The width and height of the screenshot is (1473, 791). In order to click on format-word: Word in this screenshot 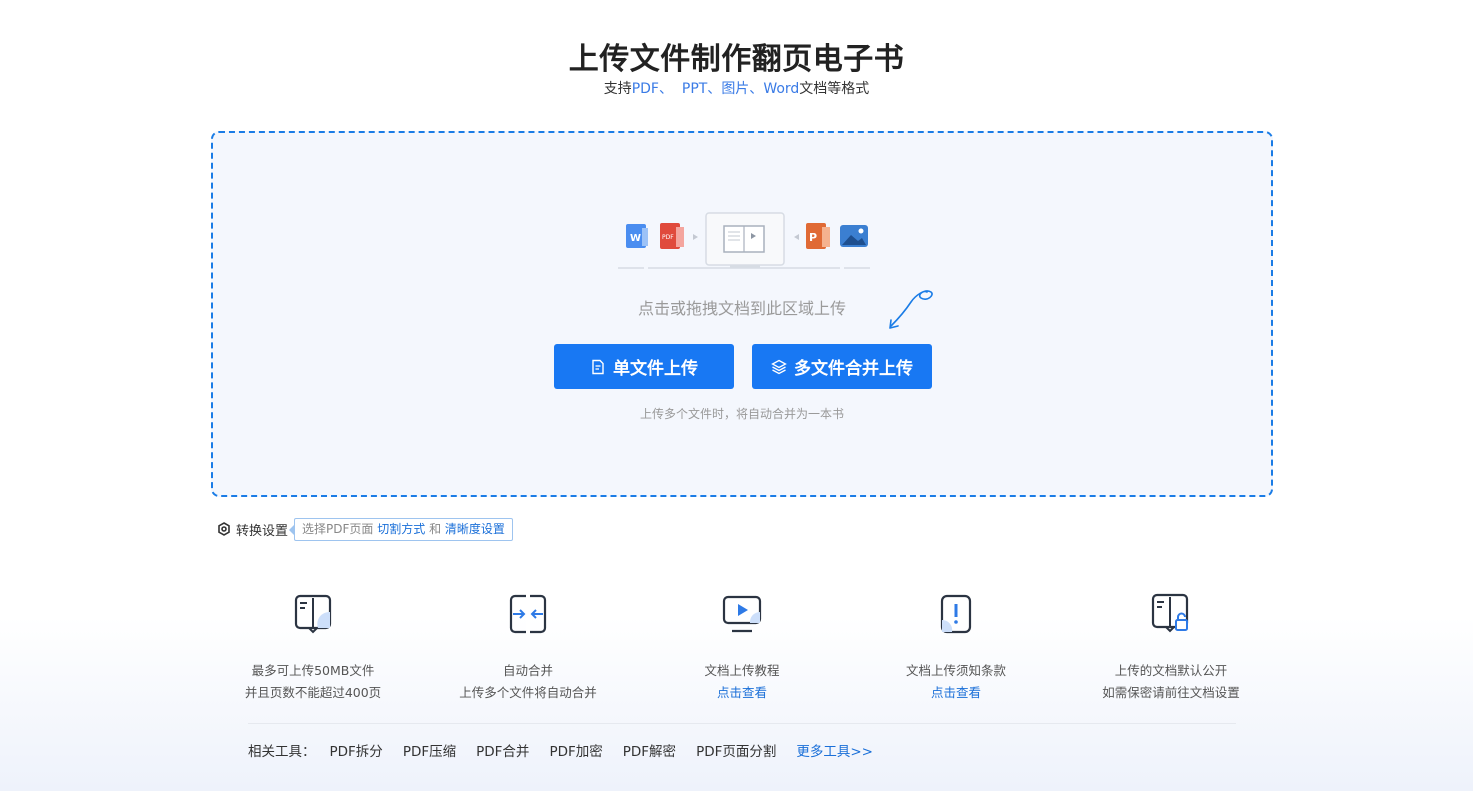, I will do `click(781, 89)`.